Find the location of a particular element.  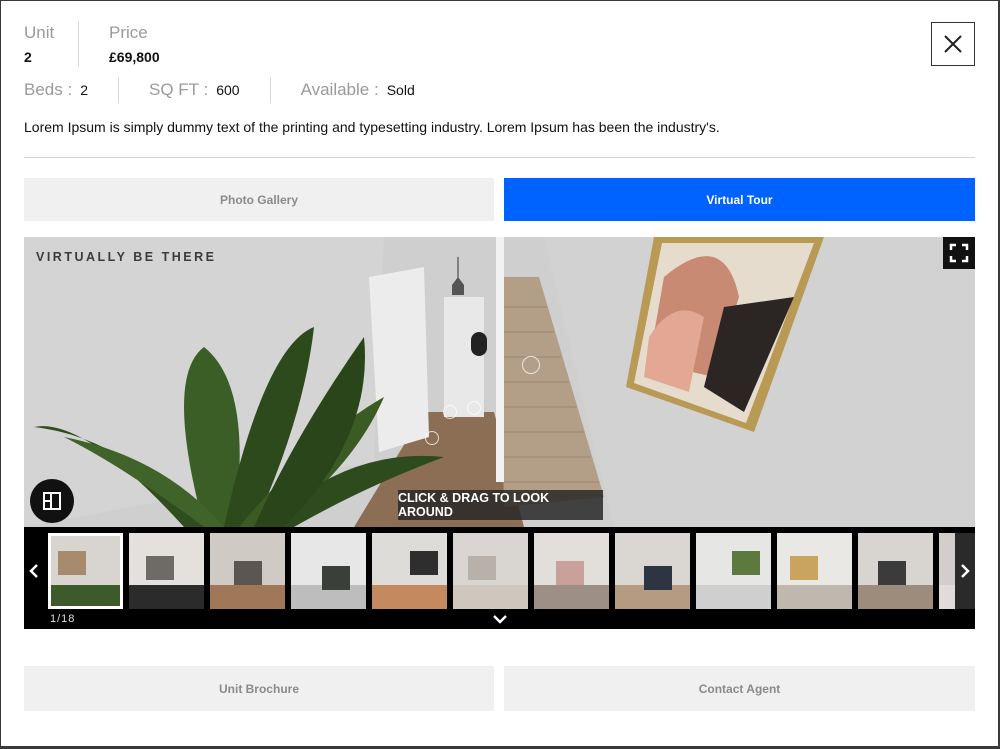

thumbnail-kitchen is located at coordinates (328, 571).